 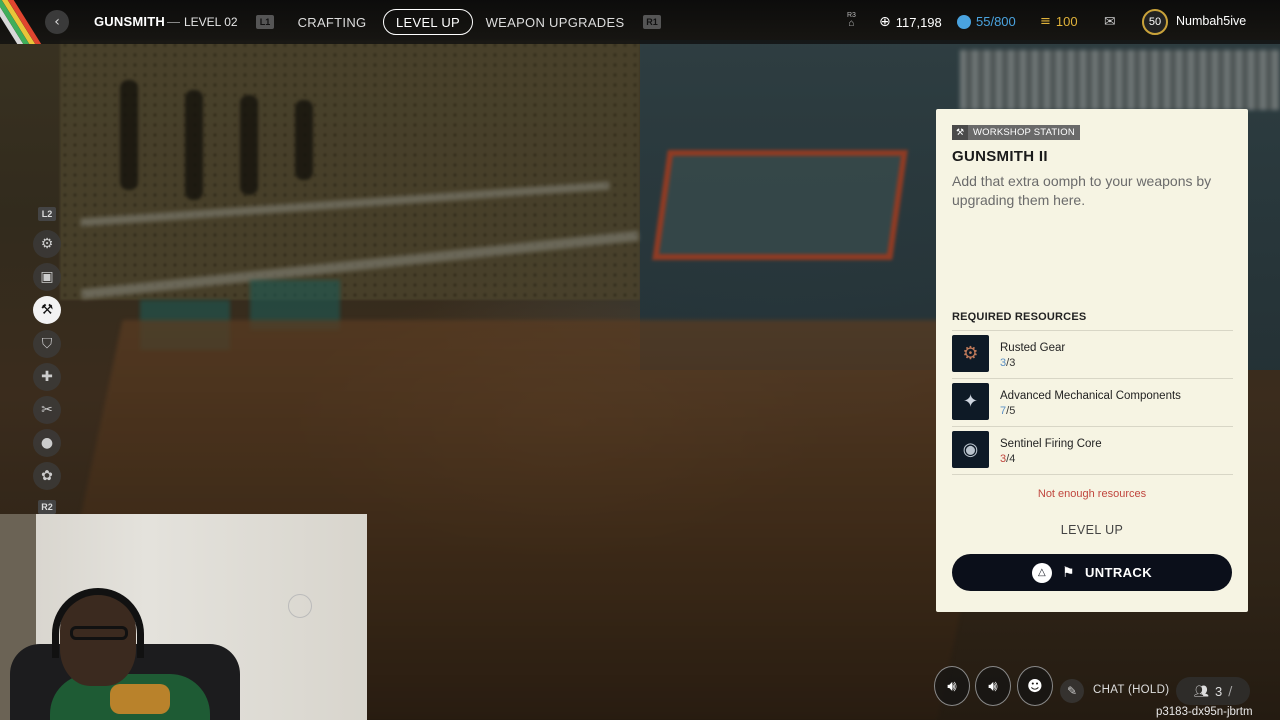 I want to click on medical-station-icon: ▣, so click(x=47, y=277).